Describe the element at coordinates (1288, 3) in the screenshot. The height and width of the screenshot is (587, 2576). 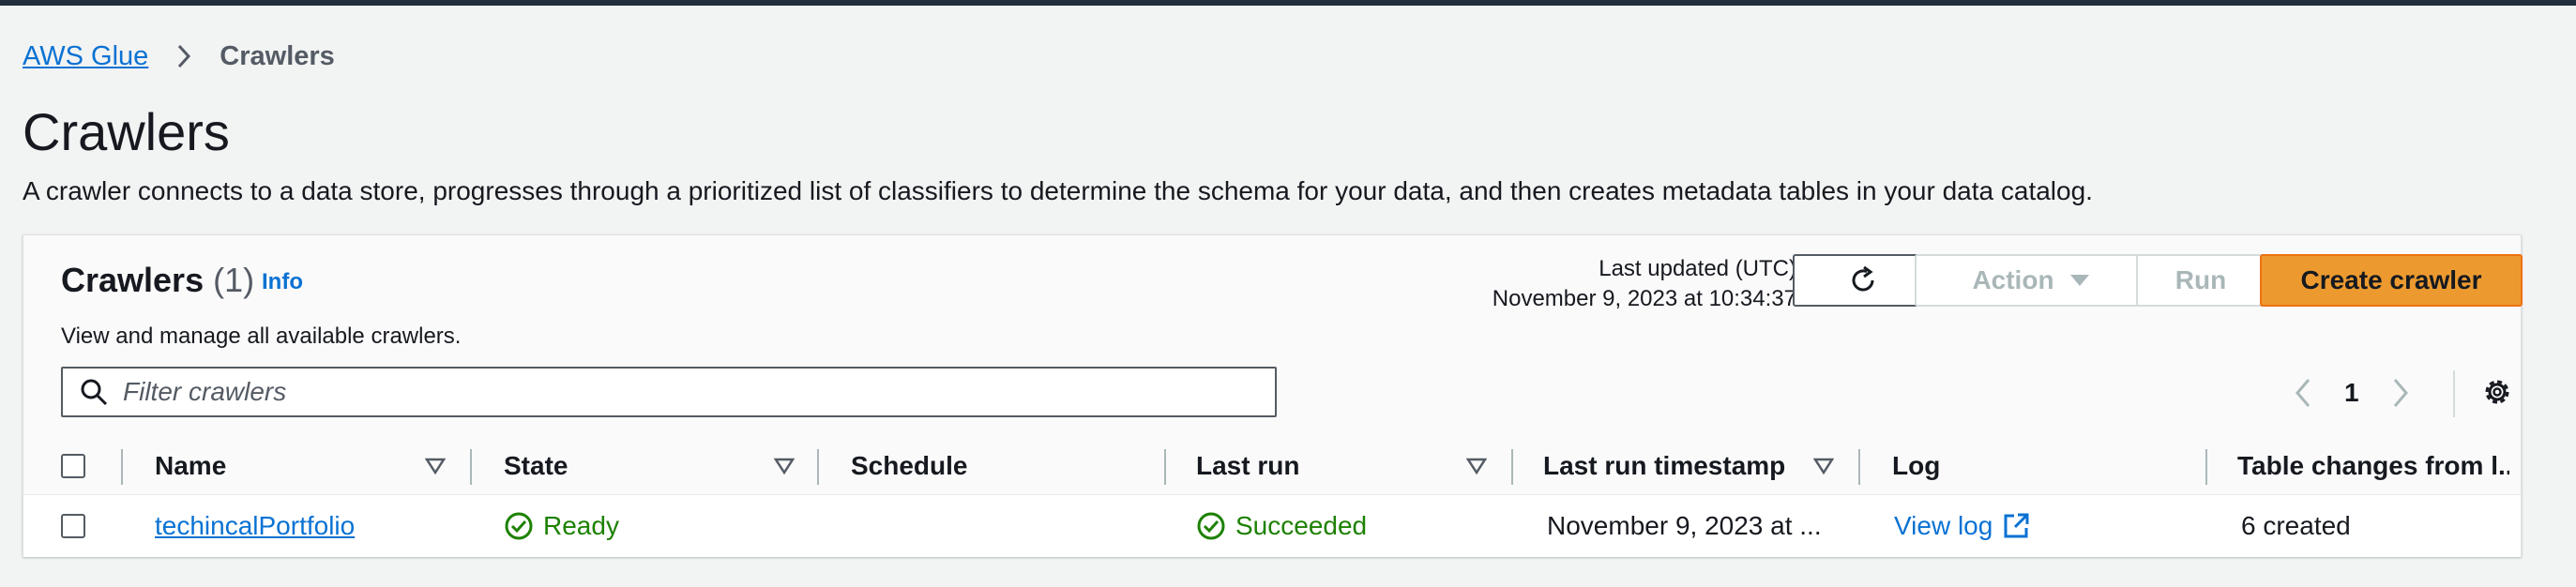
I see `top-nav-bar` at that location.